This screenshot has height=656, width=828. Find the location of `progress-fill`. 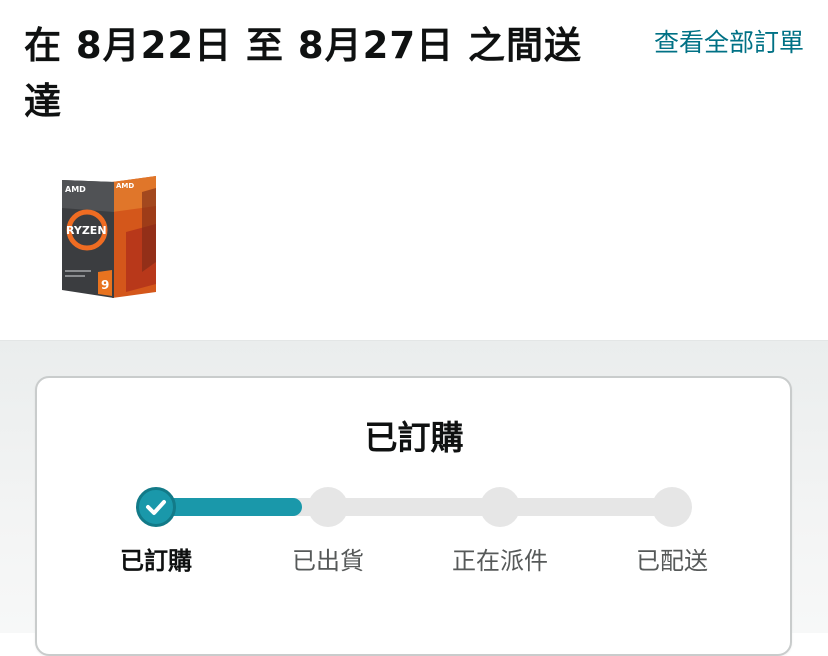

progress-fill is located at coordinates (229, 507).